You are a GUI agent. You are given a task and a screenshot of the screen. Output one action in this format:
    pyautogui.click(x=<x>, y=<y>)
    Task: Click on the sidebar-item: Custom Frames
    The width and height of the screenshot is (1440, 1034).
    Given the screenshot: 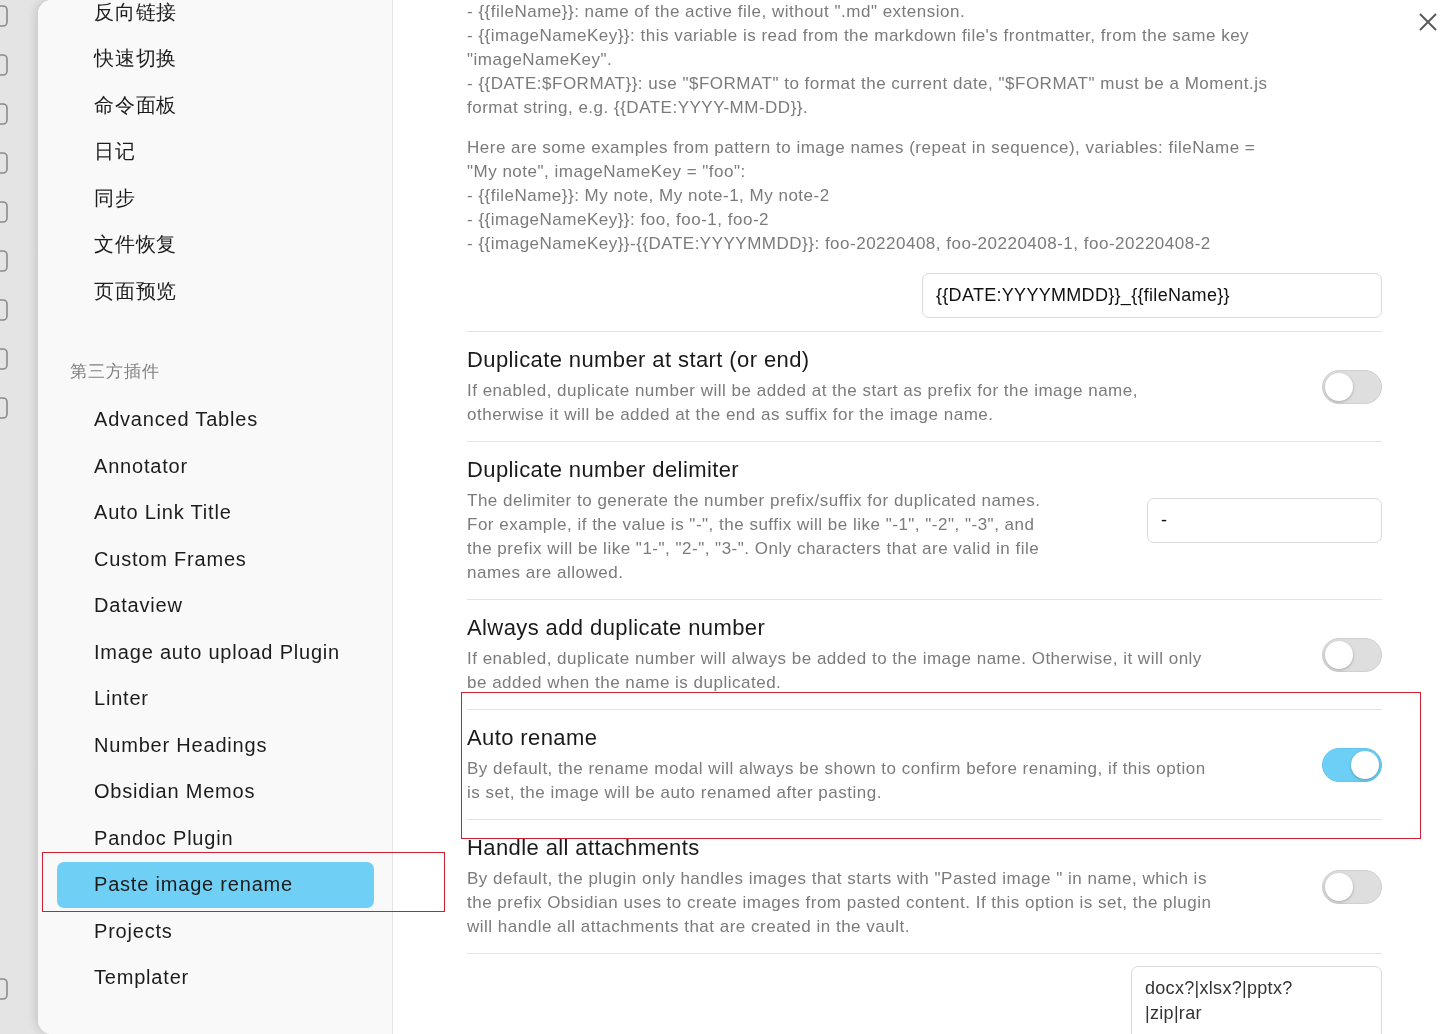 What is the action you would take?
    pyautogui.click(x=215, y=559)
    